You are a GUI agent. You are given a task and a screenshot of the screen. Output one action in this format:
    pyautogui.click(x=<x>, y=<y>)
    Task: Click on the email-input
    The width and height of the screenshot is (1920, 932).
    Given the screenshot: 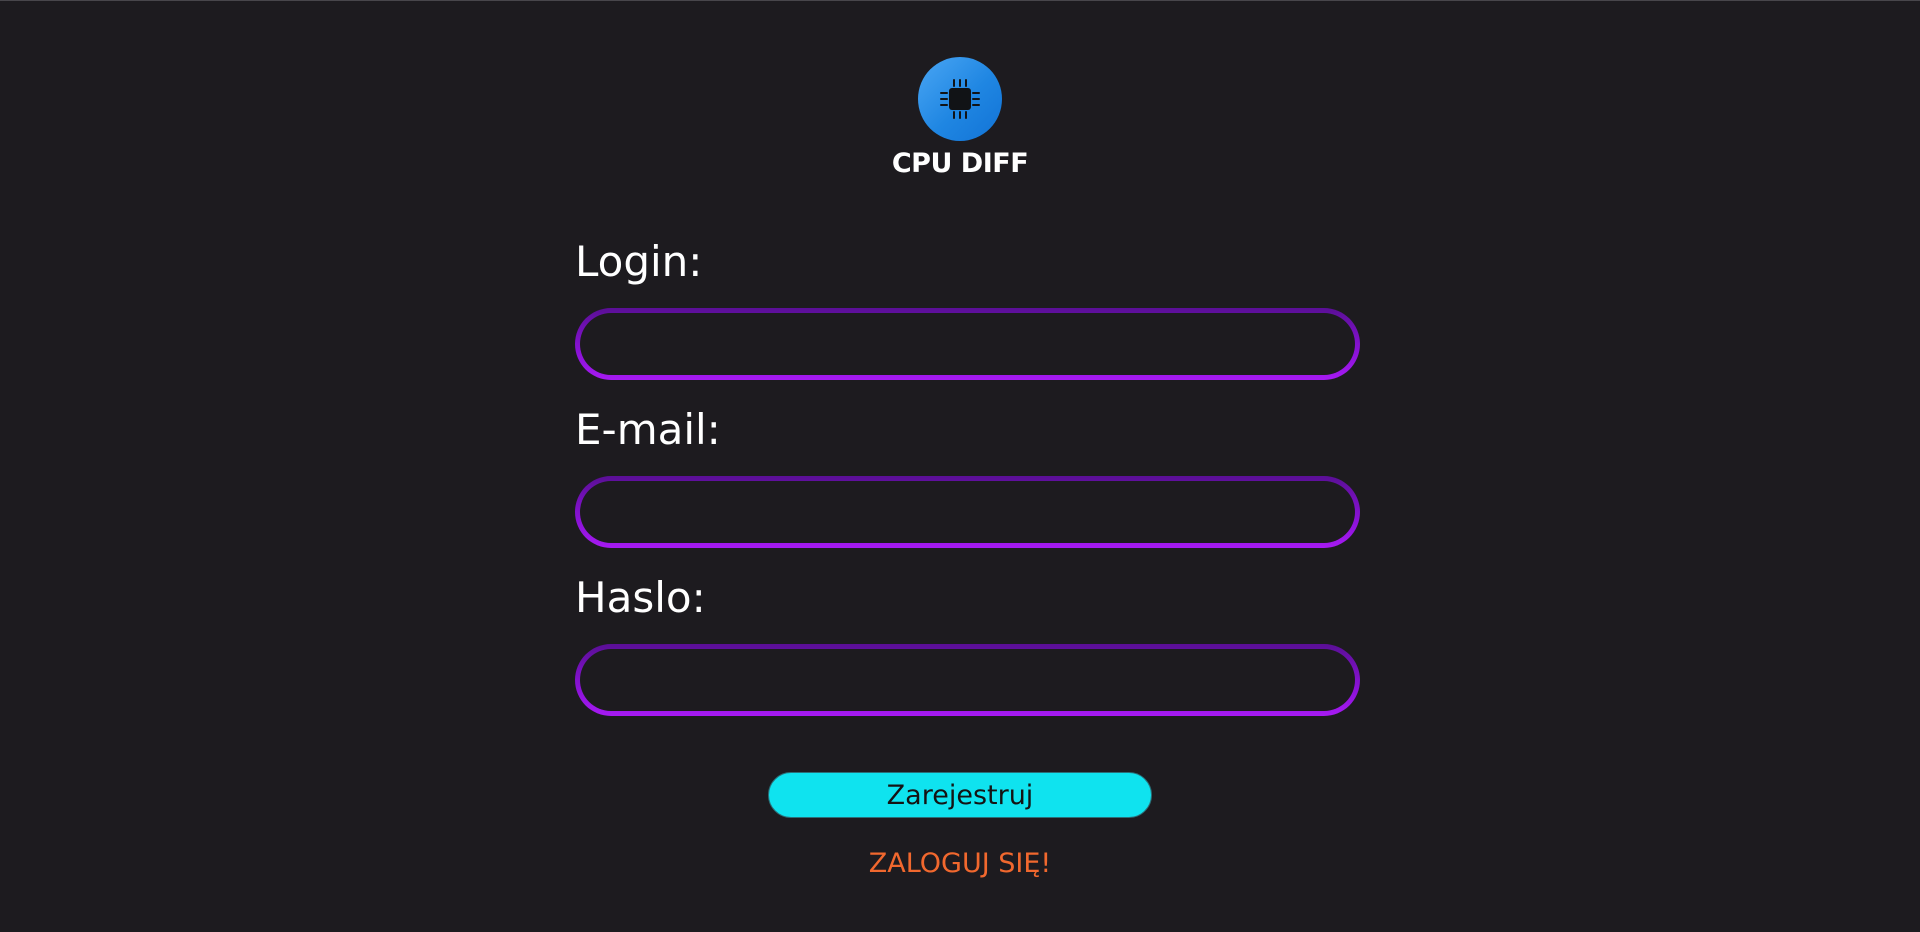 What is the action you would take?
    pyautogui.click(x=967, y=512)
    